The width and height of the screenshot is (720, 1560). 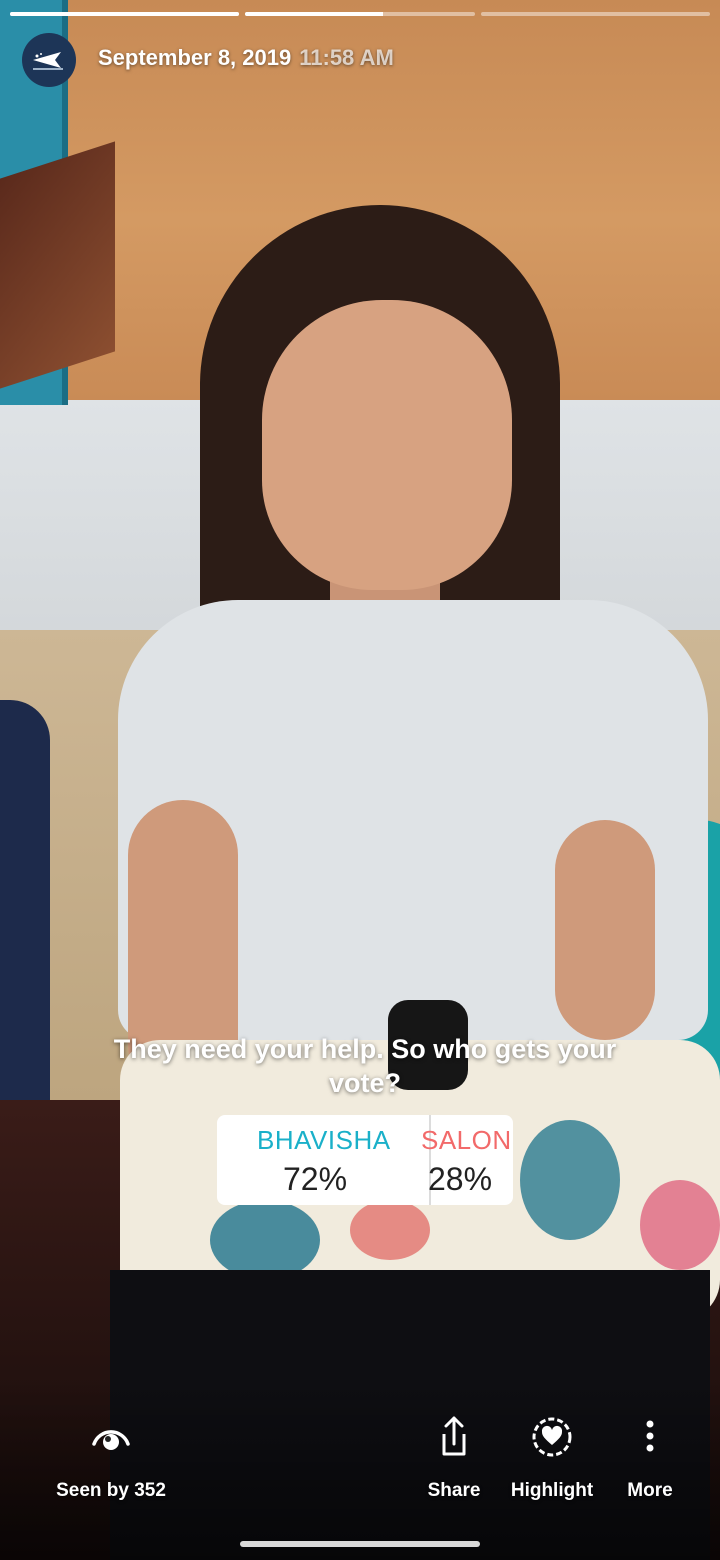 I want to click on story-timestamp: September 8, 2019 11:58 AM, so click(x=246, y=58).